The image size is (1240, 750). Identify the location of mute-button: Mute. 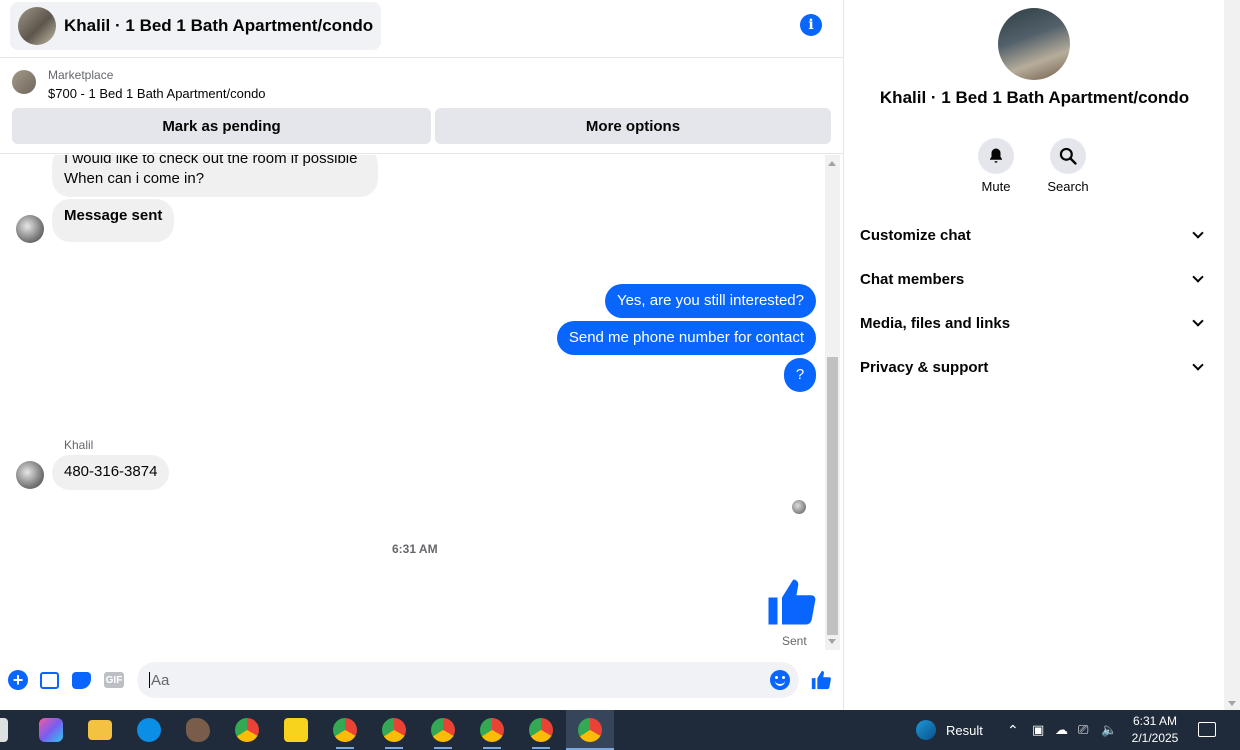
(996, 166).